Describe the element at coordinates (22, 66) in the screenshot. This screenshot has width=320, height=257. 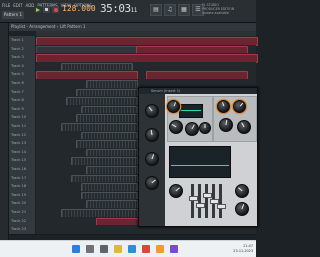
I see `track-label: Track 4` at that location.